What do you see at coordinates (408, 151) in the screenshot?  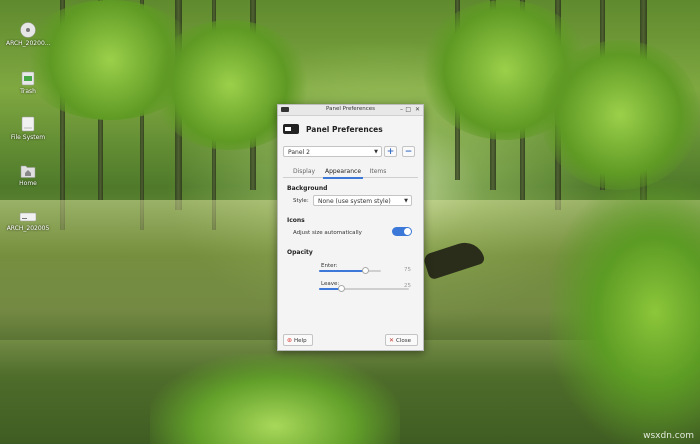 I see `remove-panel-button: −` at bounding box center [408, 151].